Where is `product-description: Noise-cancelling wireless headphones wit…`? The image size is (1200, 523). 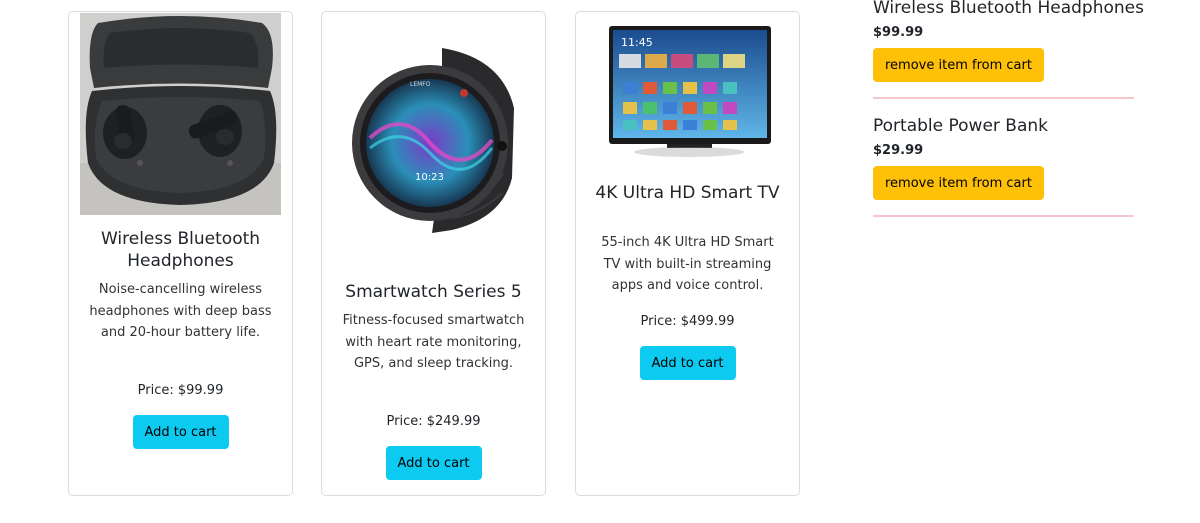 product-description: Noise-cancelling wireless headphones wit… is located at coordinates (180, 311).